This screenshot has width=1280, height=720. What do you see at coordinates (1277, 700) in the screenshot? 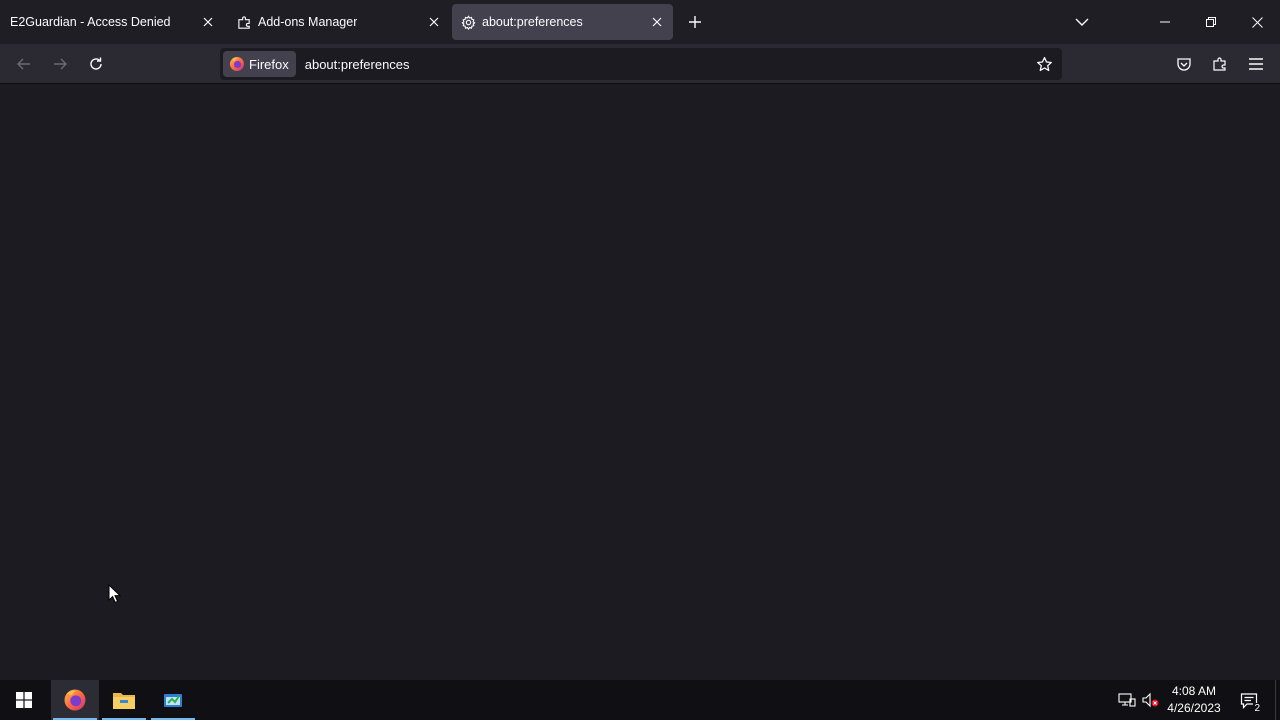
I see `show-desktop-button` at bounding box center [1277, 700].